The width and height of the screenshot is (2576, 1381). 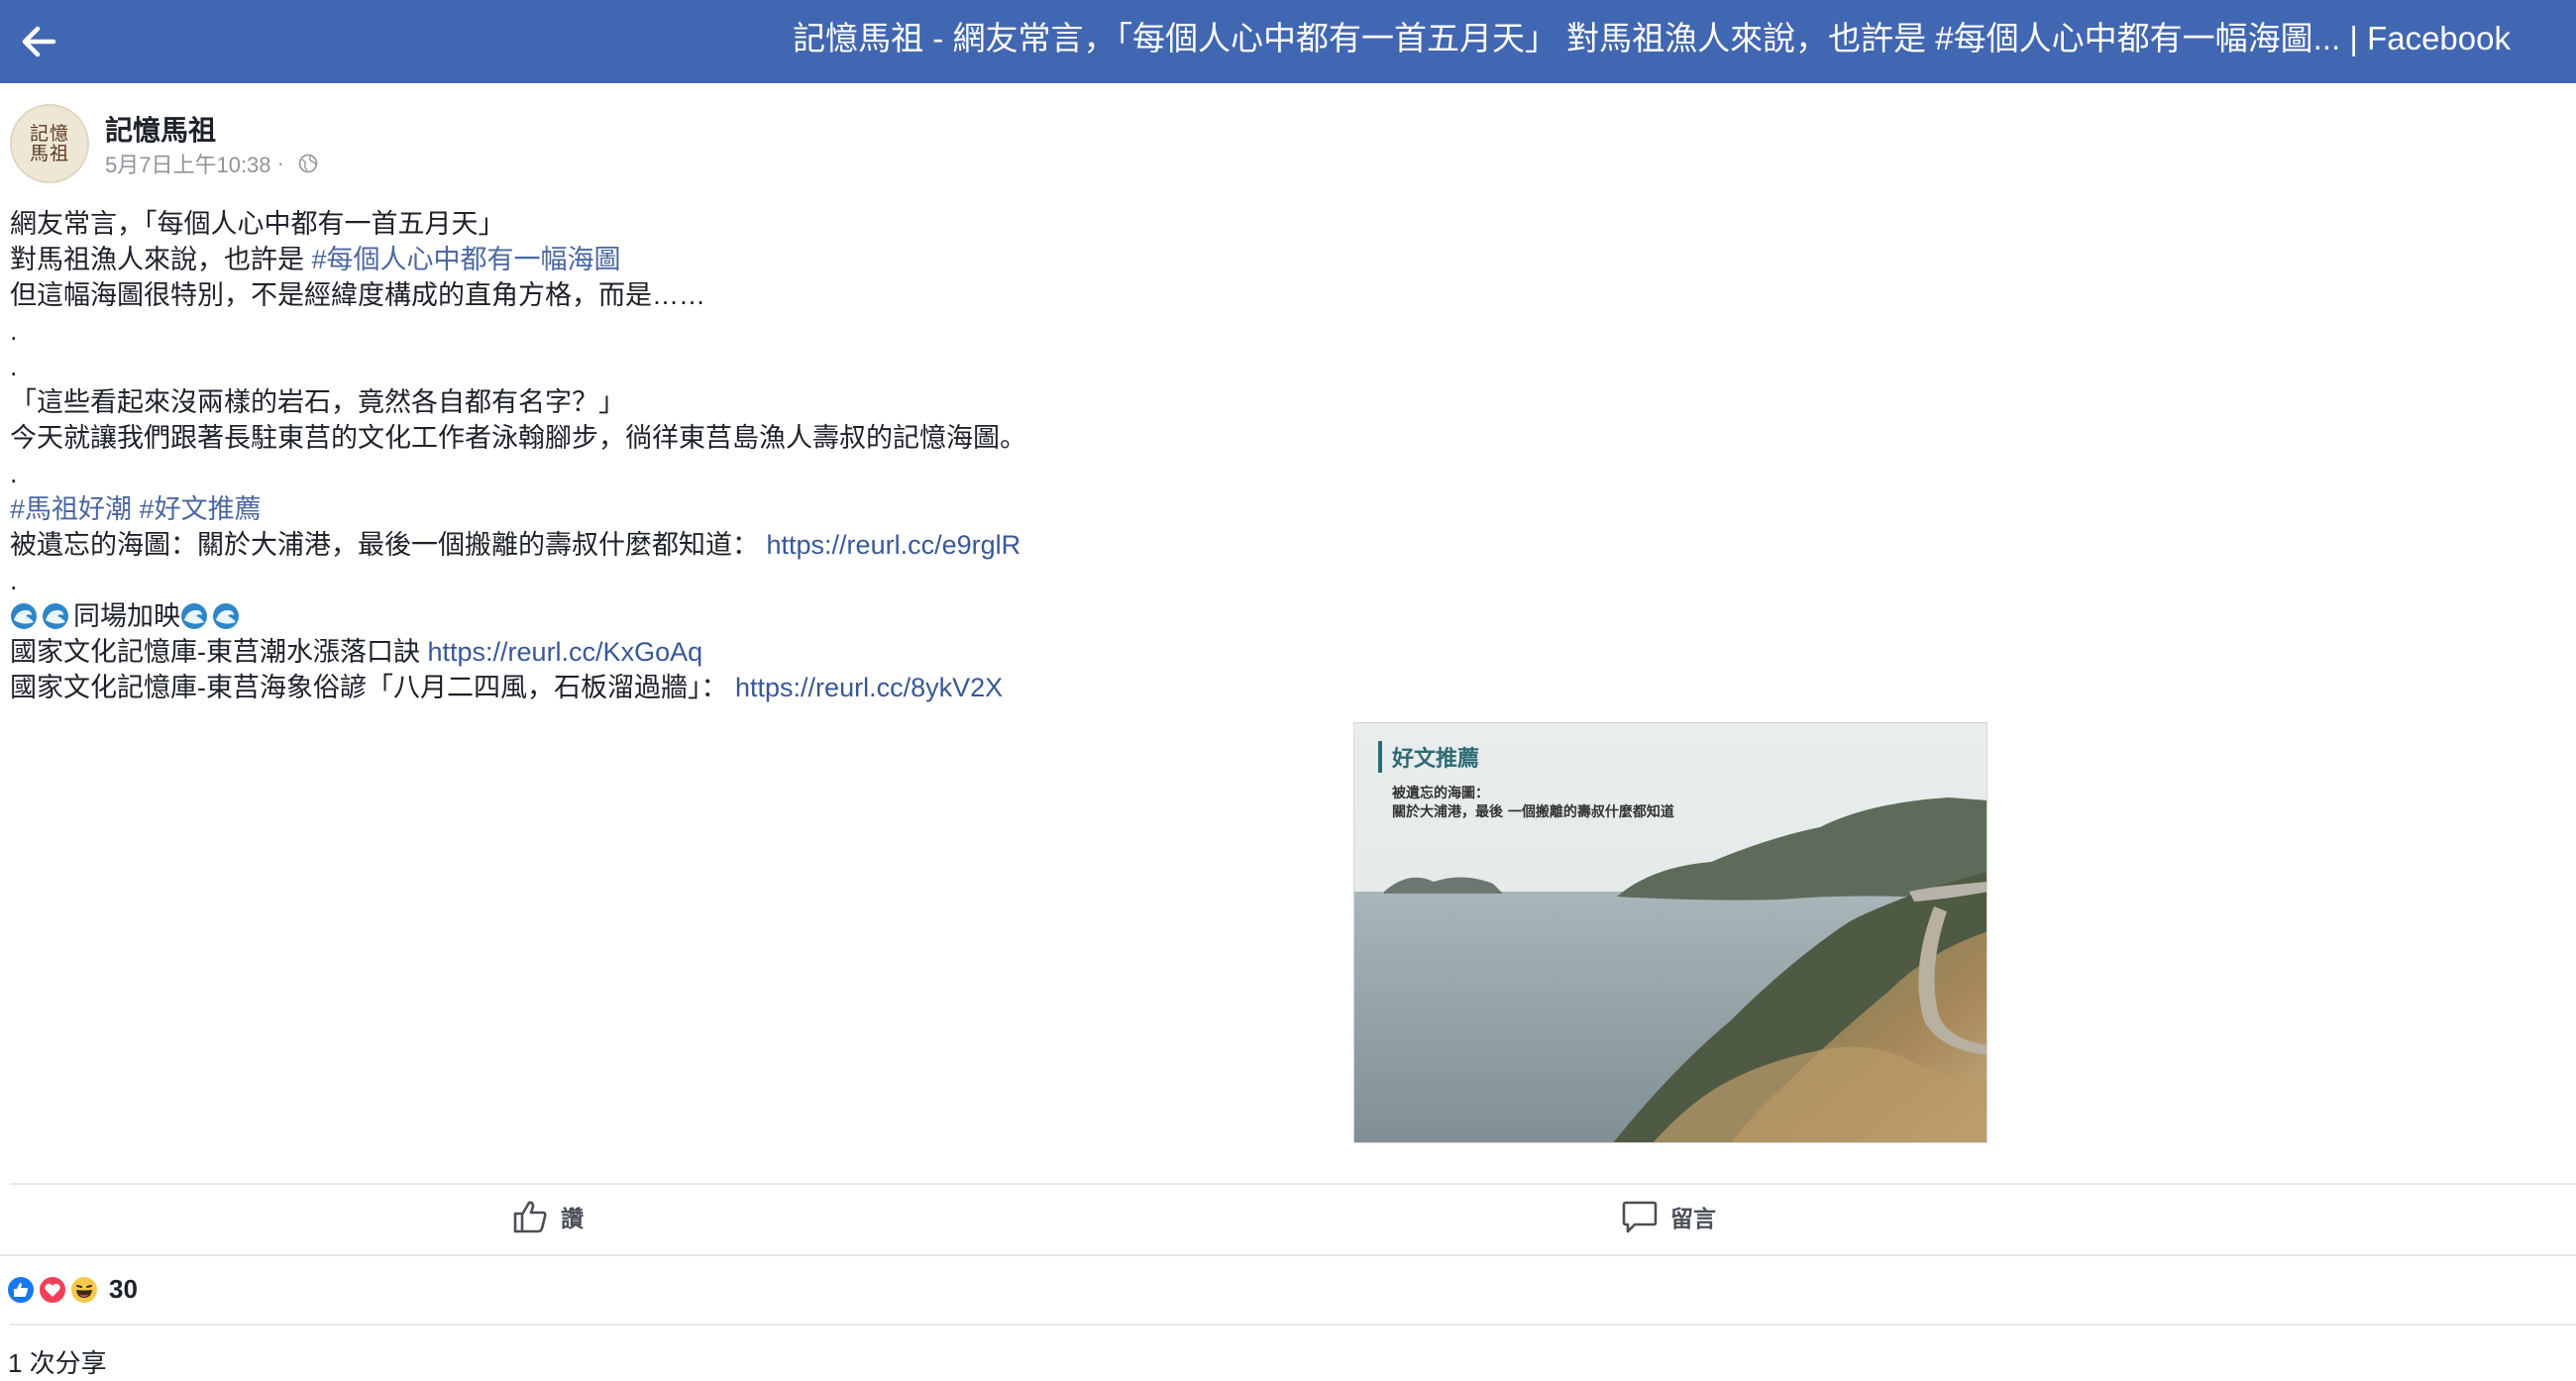 I want to click on post-line: 對馬祖漁人來說，也許是 #每個人心中都有一幅海圖, so click(x=605, y=259).